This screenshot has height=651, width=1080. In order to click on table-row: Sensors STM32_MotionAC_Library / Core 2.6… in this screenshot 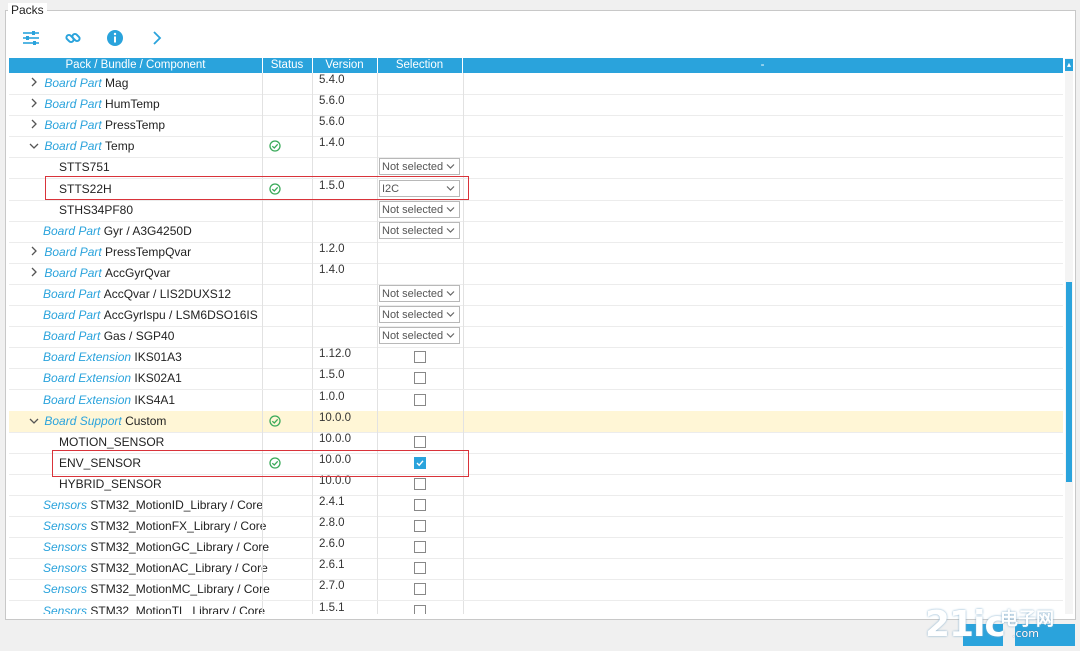, I will do `click(536, 569)`.